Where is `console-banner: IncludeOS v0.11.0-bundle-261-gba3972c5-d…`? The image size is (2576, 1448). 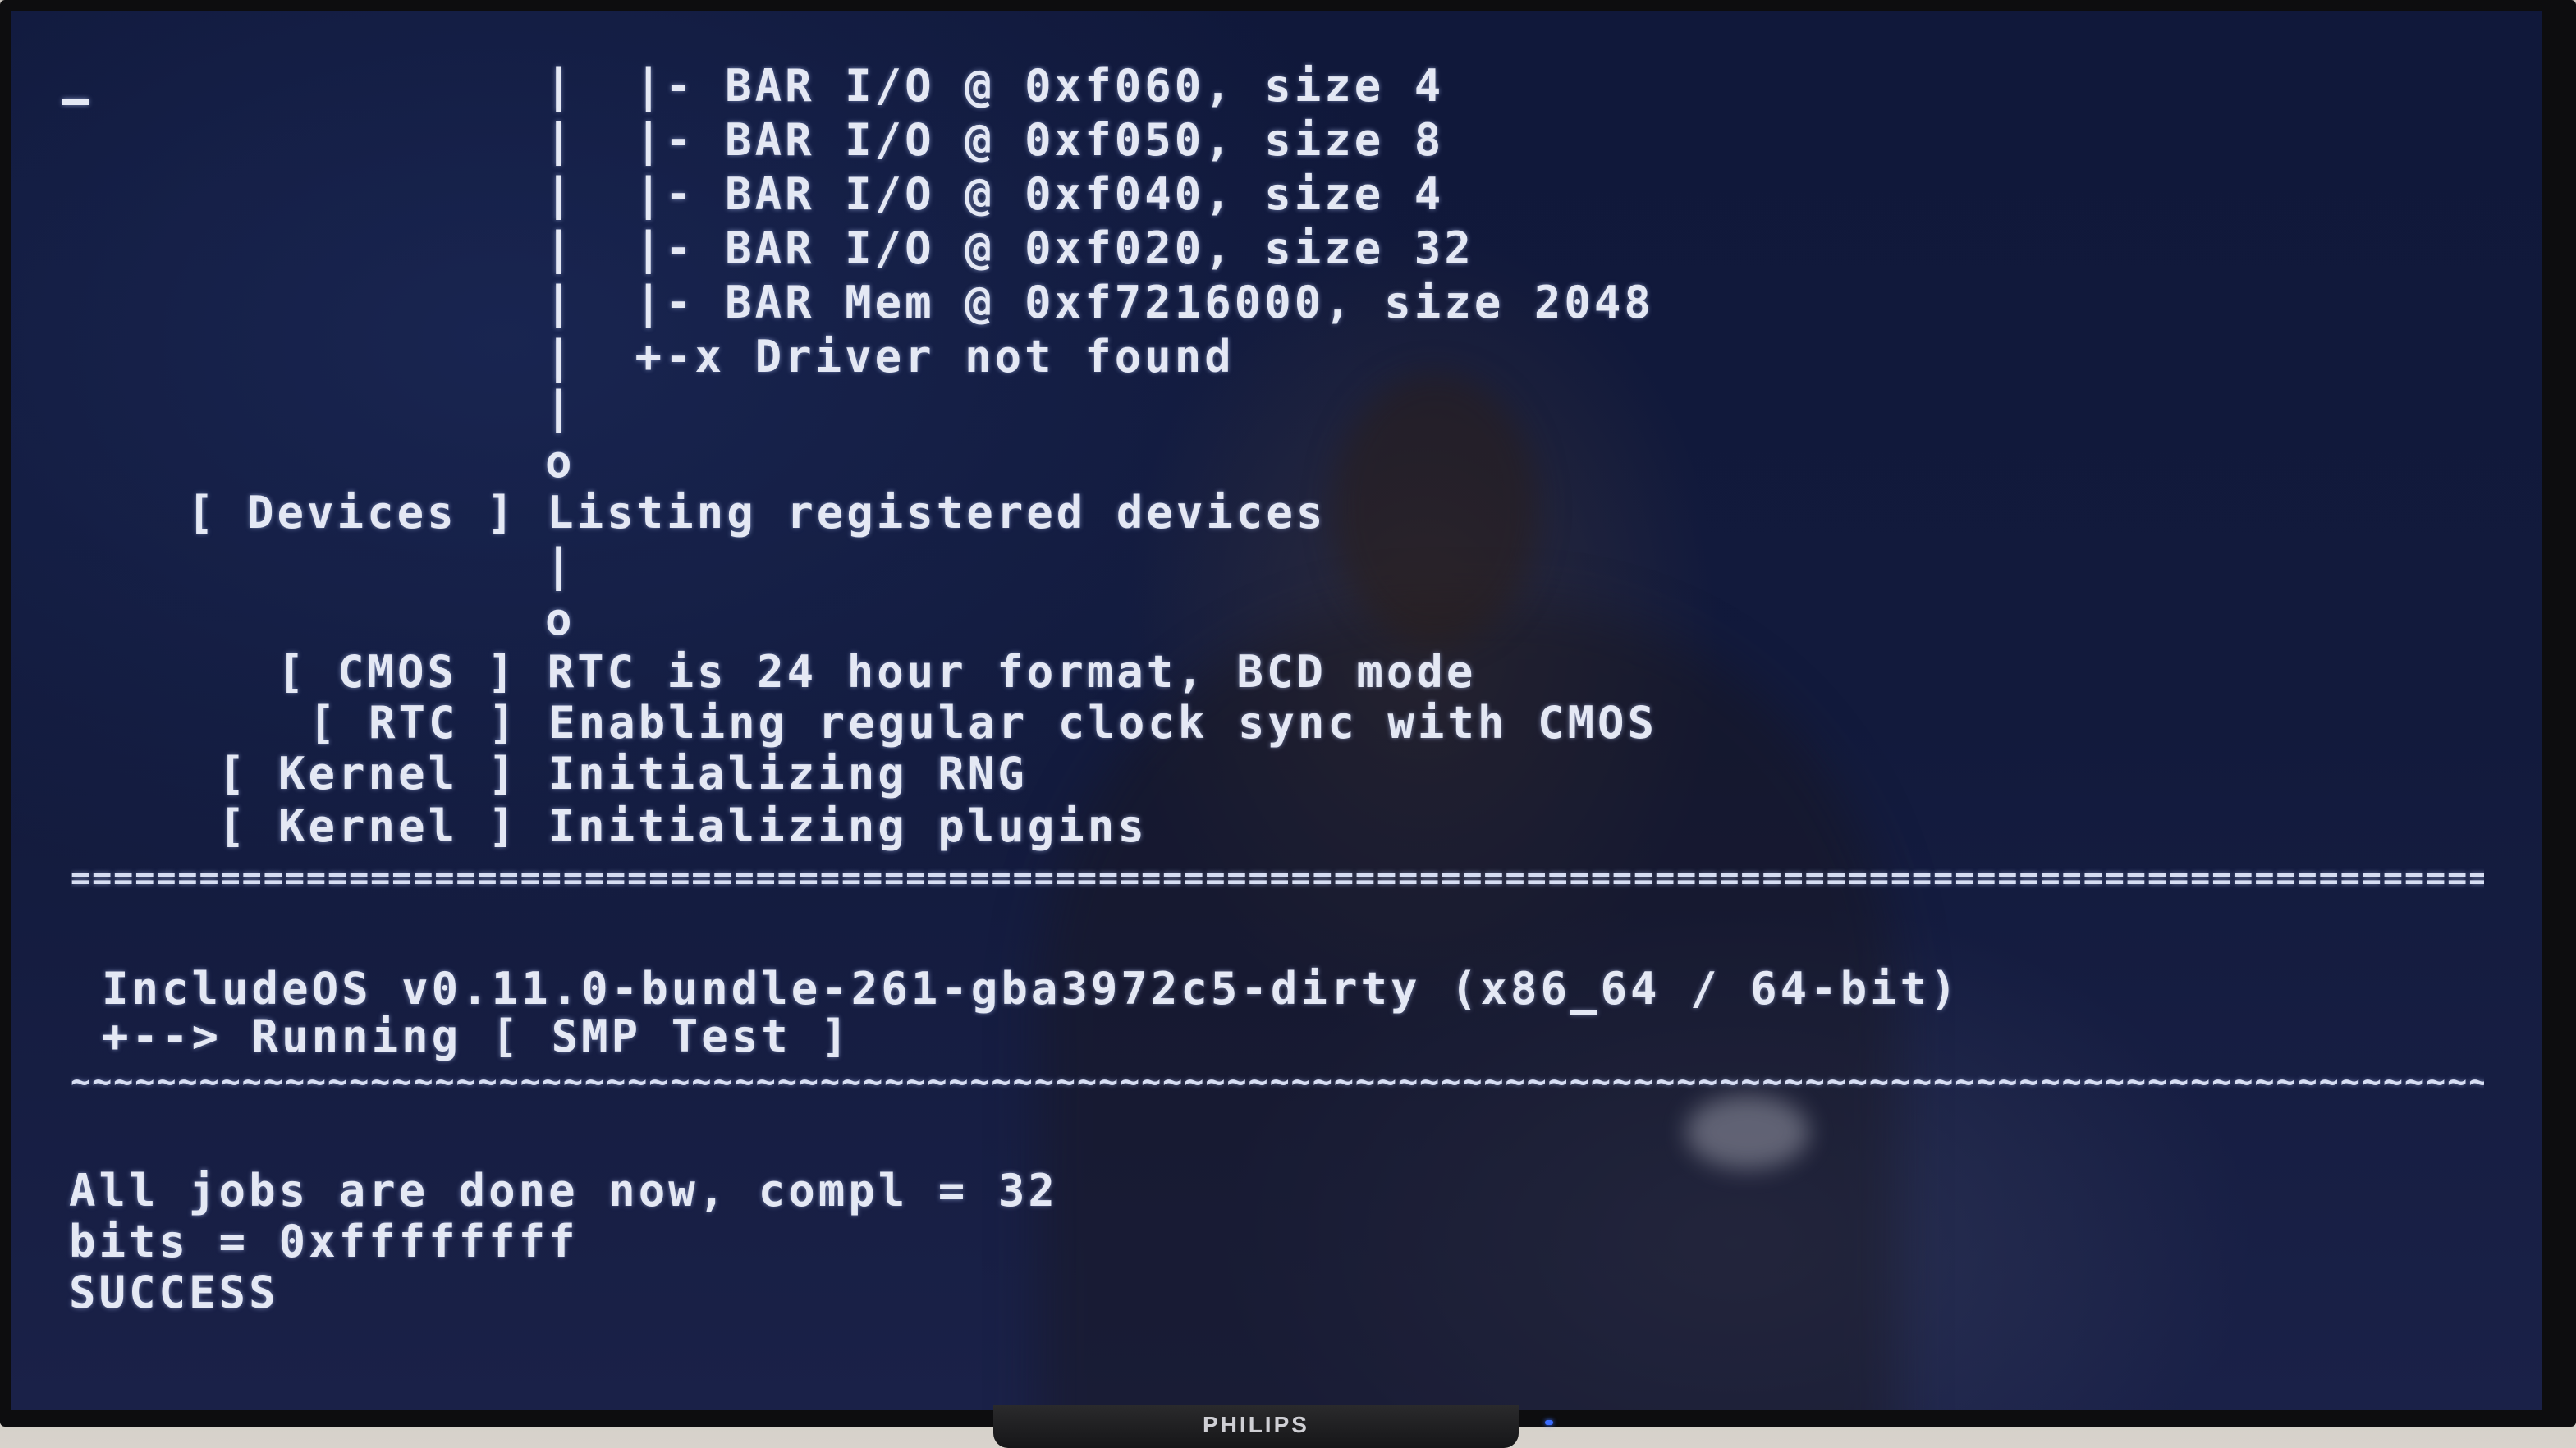
console-banner: IncludeOS v0.11.0-bundle-261-gba3972c5-d… is located at coordinates (1031, 989).